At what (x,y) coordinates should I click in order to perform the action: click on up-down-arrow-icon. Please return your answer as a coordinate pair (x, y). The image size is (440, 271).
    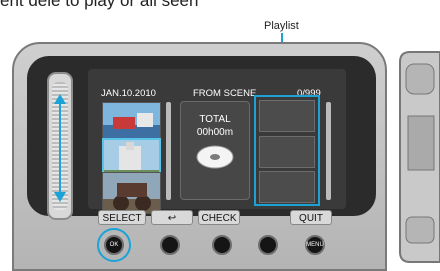
    Looking at the image, I should click on (60, 148).